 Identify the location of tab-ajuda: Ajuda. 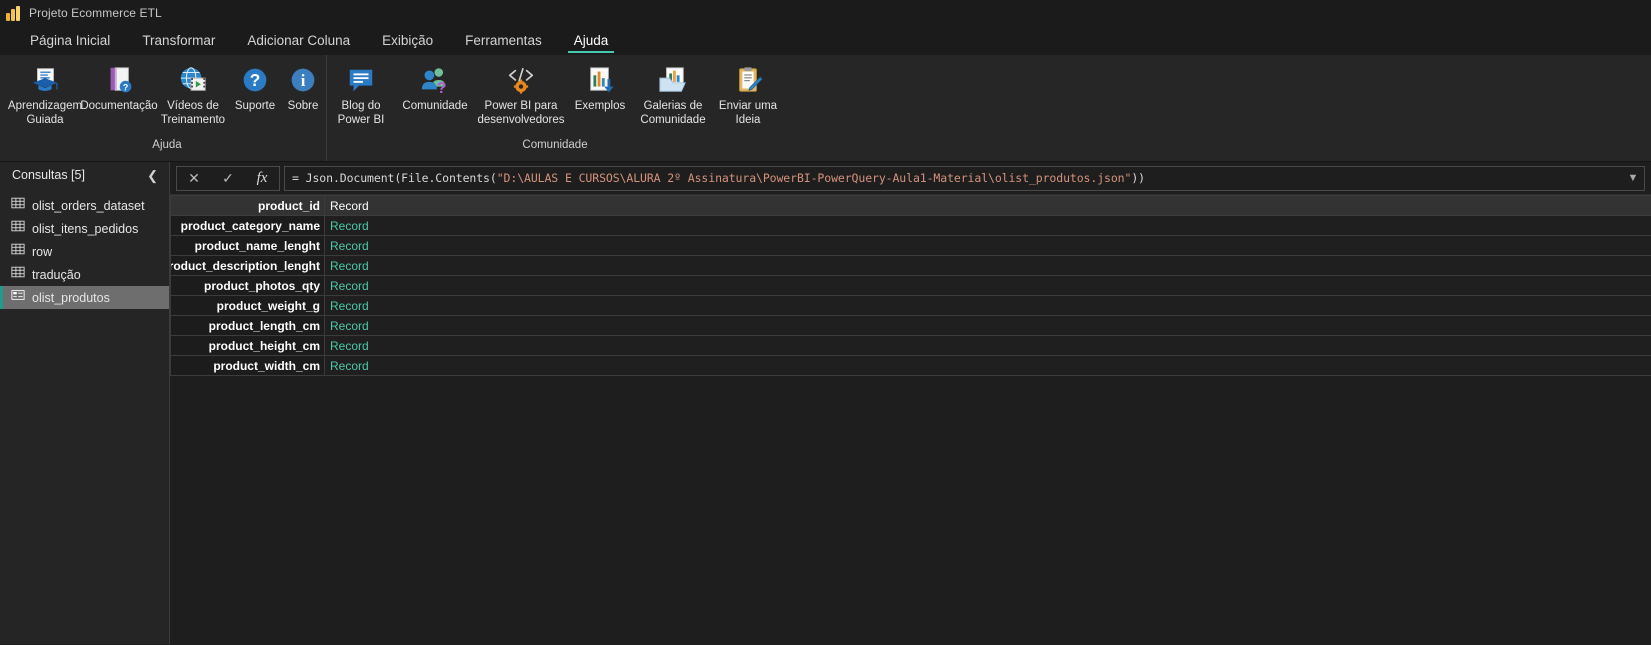
(591, 40).